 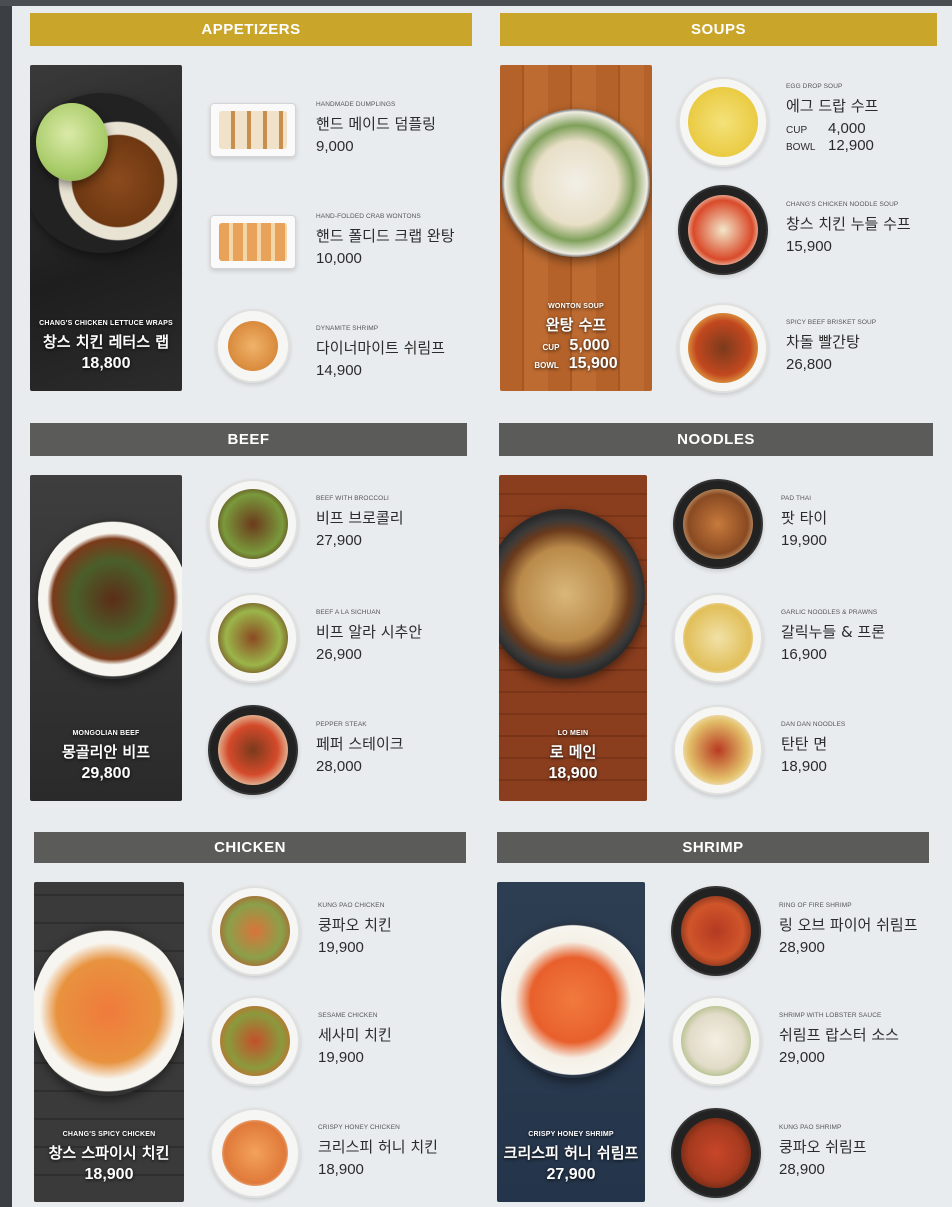 I want to click on section-title: BEEF, so click(x=248, y=439).